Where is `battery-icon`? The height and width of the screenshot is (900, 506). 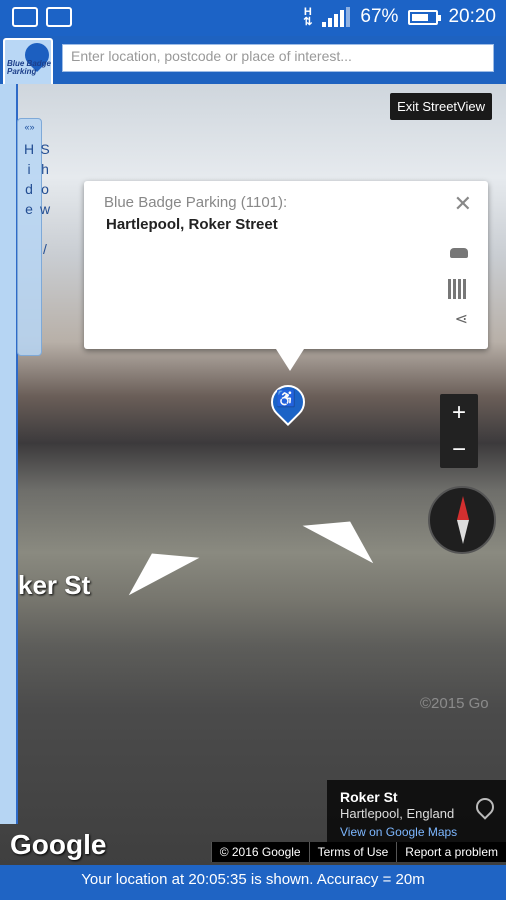 battery-icon is located at coordinates (425, 17).